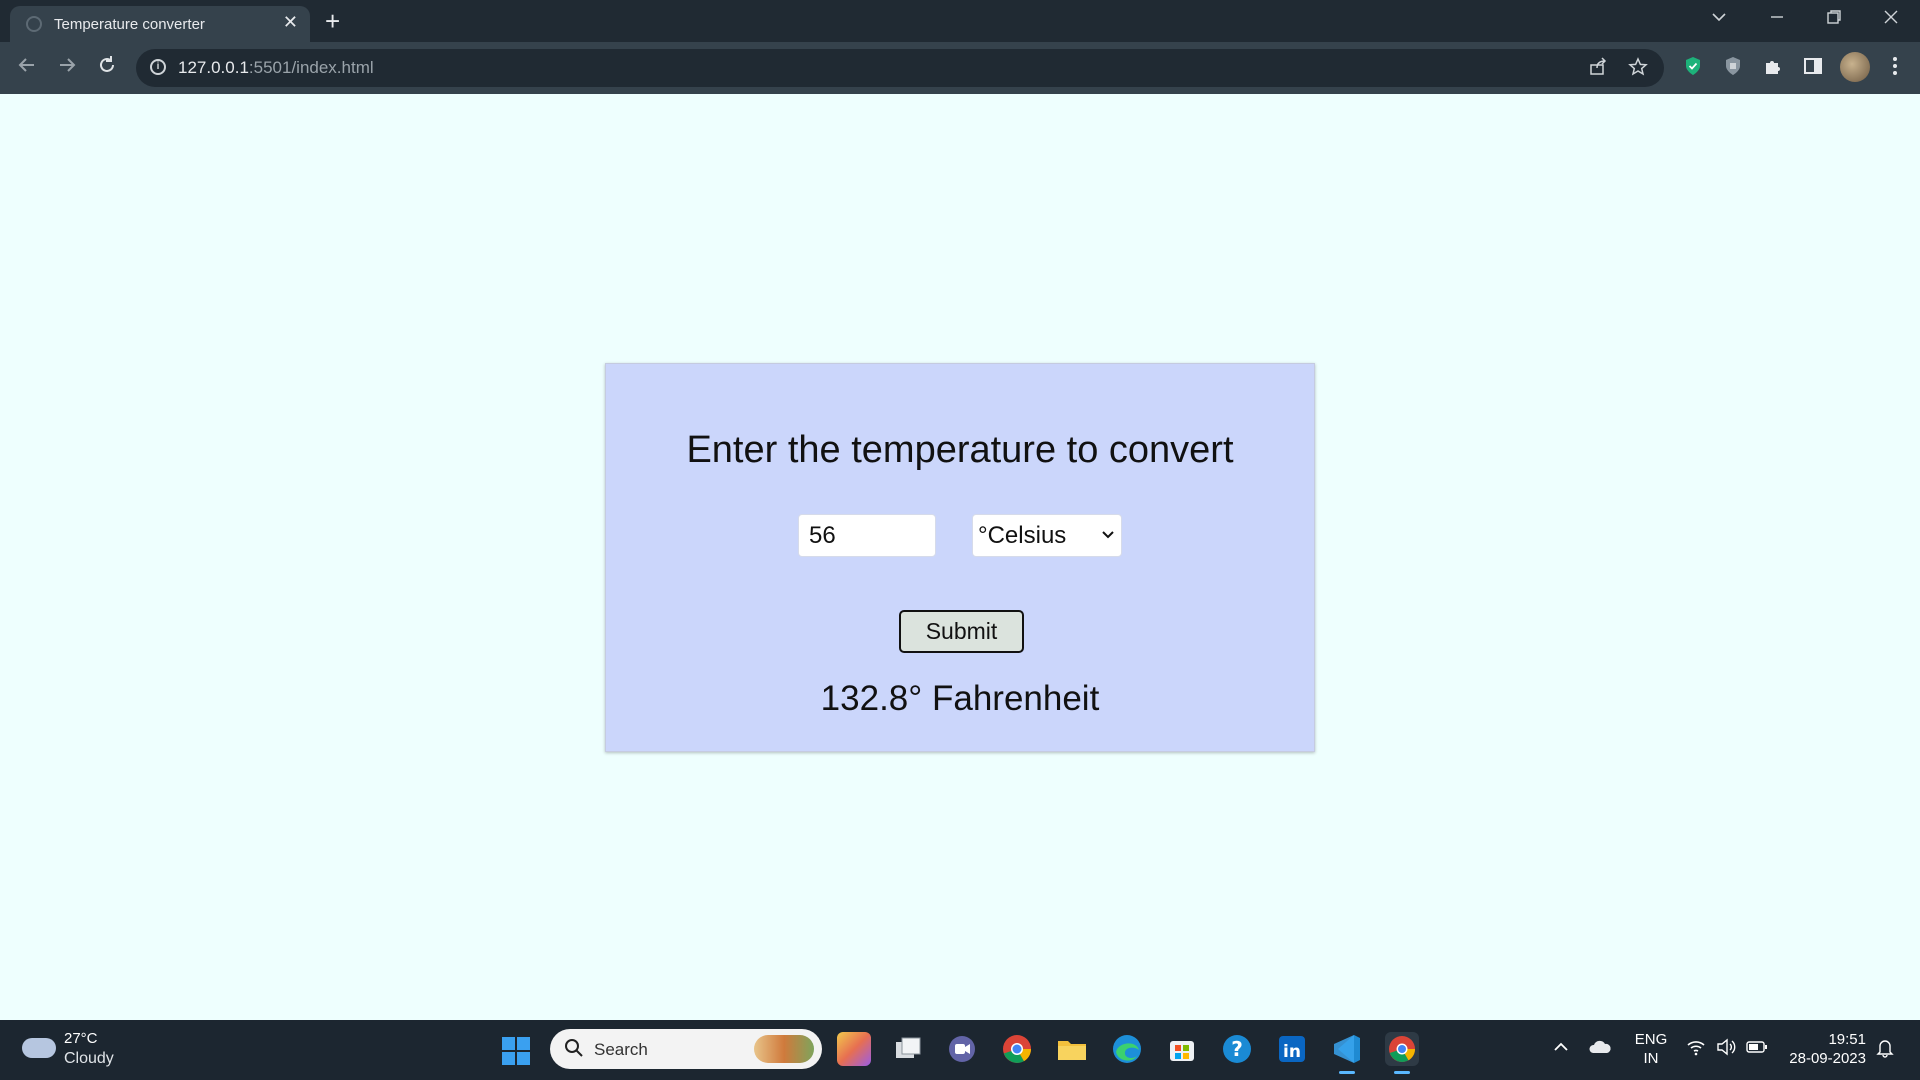 This screenshot has height=1080, width=1920. I want to click on volume-icon, so click(1726, 1049).